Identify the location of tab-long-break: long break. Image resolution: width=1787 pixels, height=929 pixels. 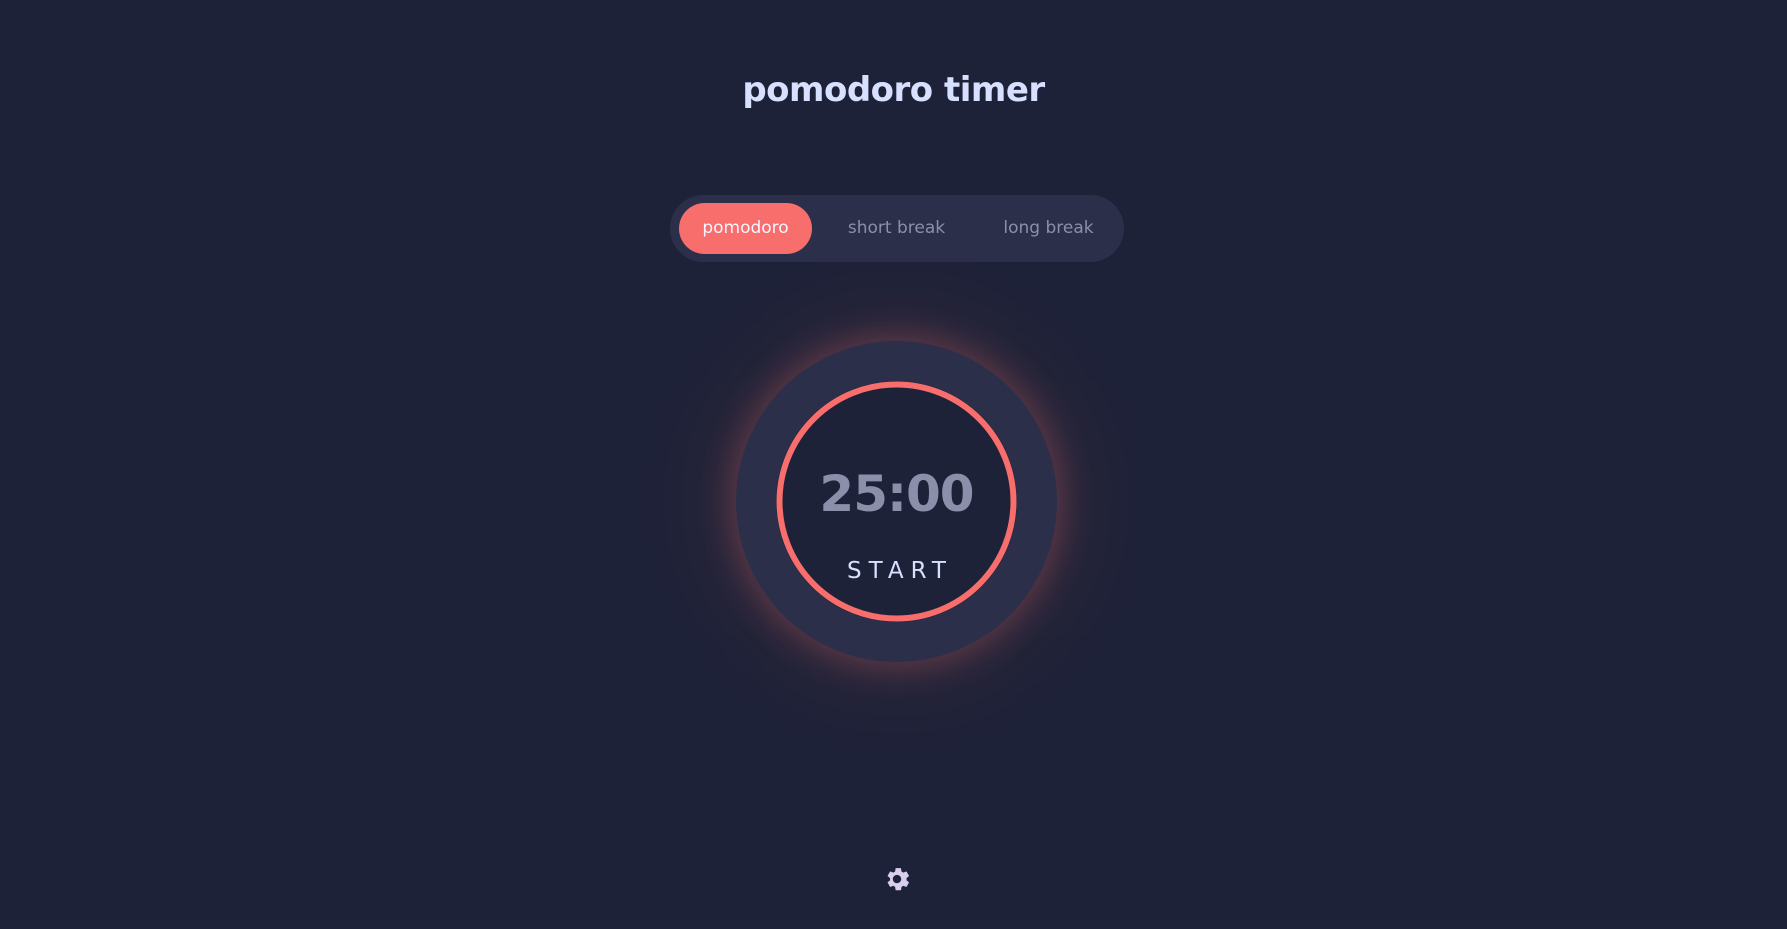
(1048, 228).